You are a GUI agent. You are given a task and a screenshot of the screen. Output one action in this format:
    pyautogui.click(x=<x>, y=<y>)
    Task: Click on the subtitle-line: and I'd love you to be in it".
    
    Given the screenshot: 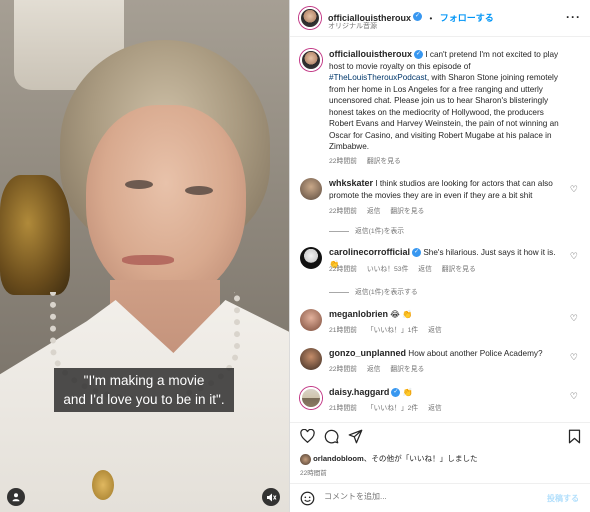 What is the action you would take?
    pyautogui.click(x=144, y=399)
    